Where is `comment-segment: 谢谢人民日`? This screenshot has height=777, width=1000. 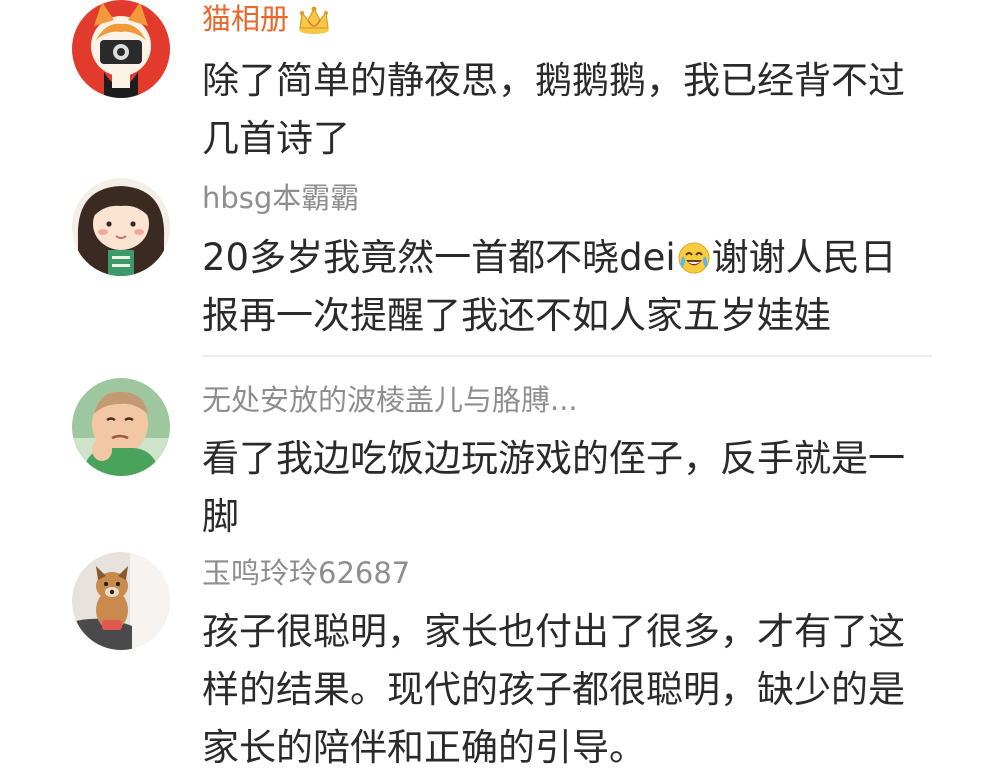 comment-segment: 谢谢人民日 is located at coordinates (804, 257).